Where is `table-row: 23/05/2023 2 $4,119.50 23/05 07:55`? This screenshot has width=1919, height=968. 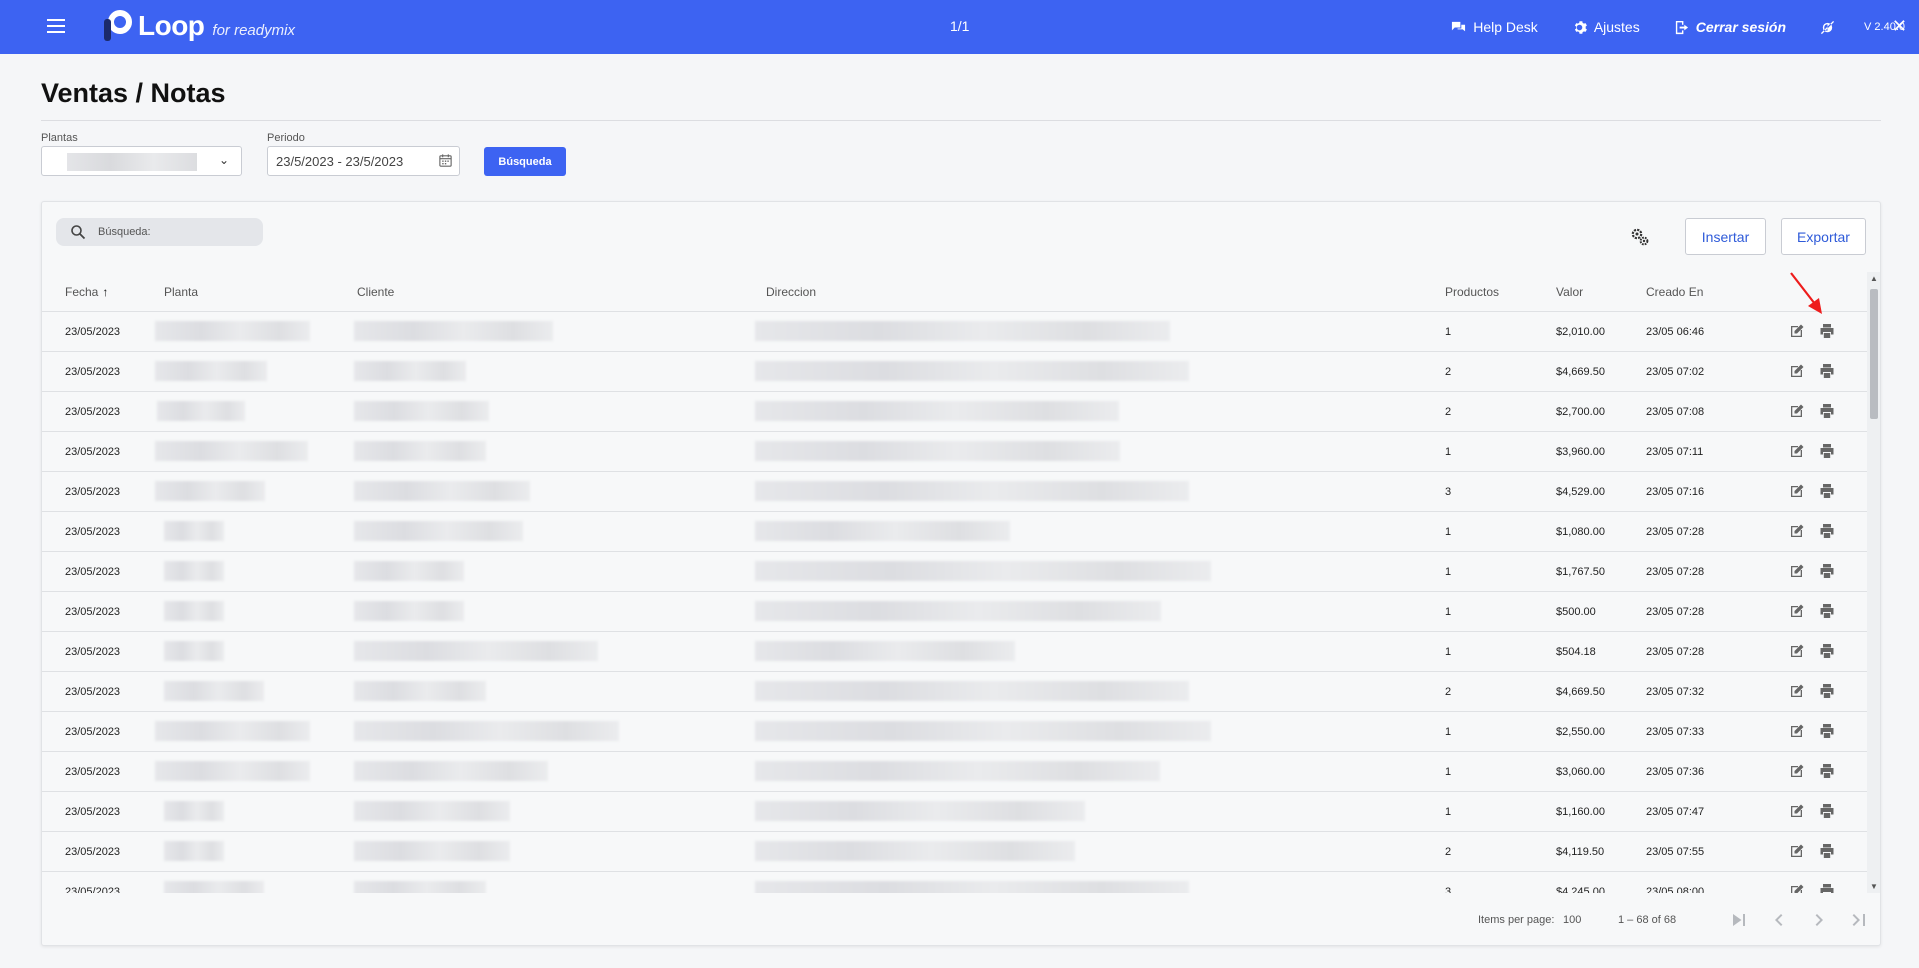
table-row: 23/05/2023 2 $4,119.50 23/05 07:55 is located at coordinates (954, 852).